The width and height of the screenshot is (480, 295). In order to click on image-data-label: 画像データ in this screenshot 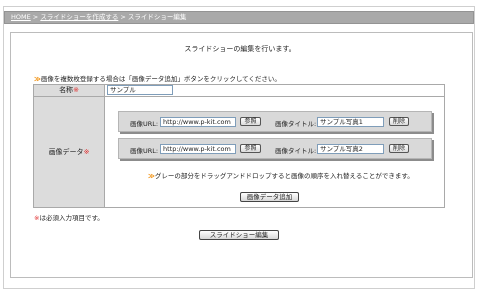, I will do `click(66, 152)`.